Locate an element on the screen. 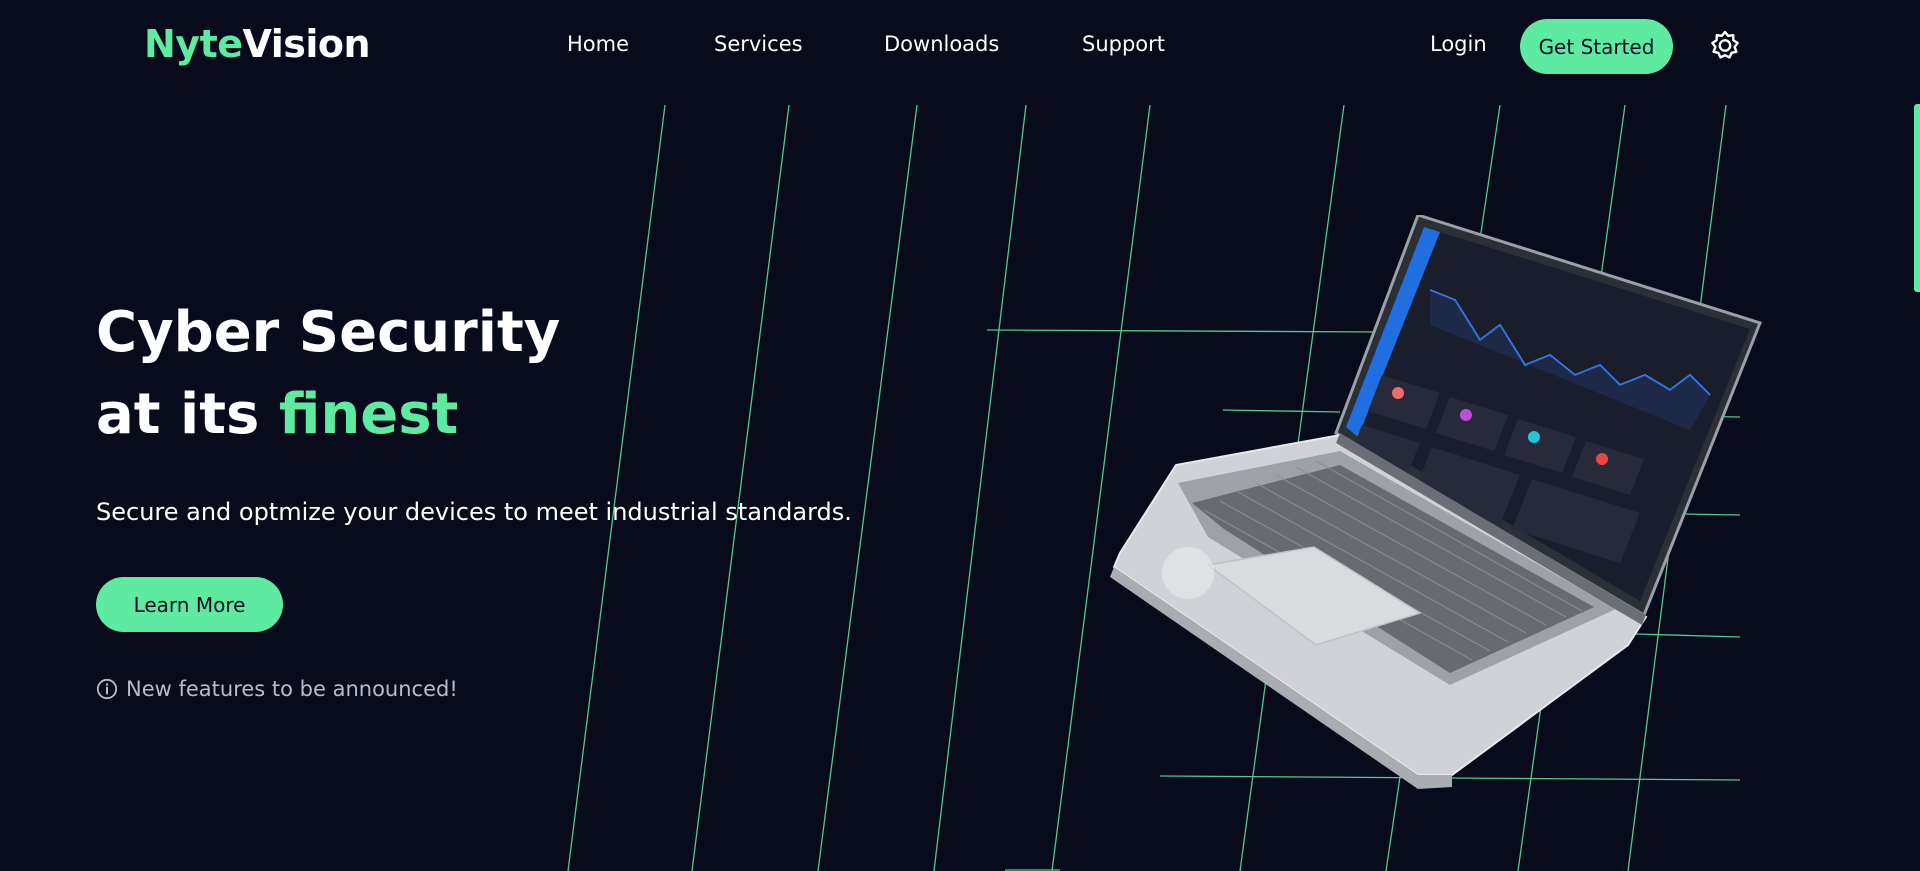 This screenshot has height=871, width=1920. notice-text: New features to be announced! is located at coordinates (292, 689).